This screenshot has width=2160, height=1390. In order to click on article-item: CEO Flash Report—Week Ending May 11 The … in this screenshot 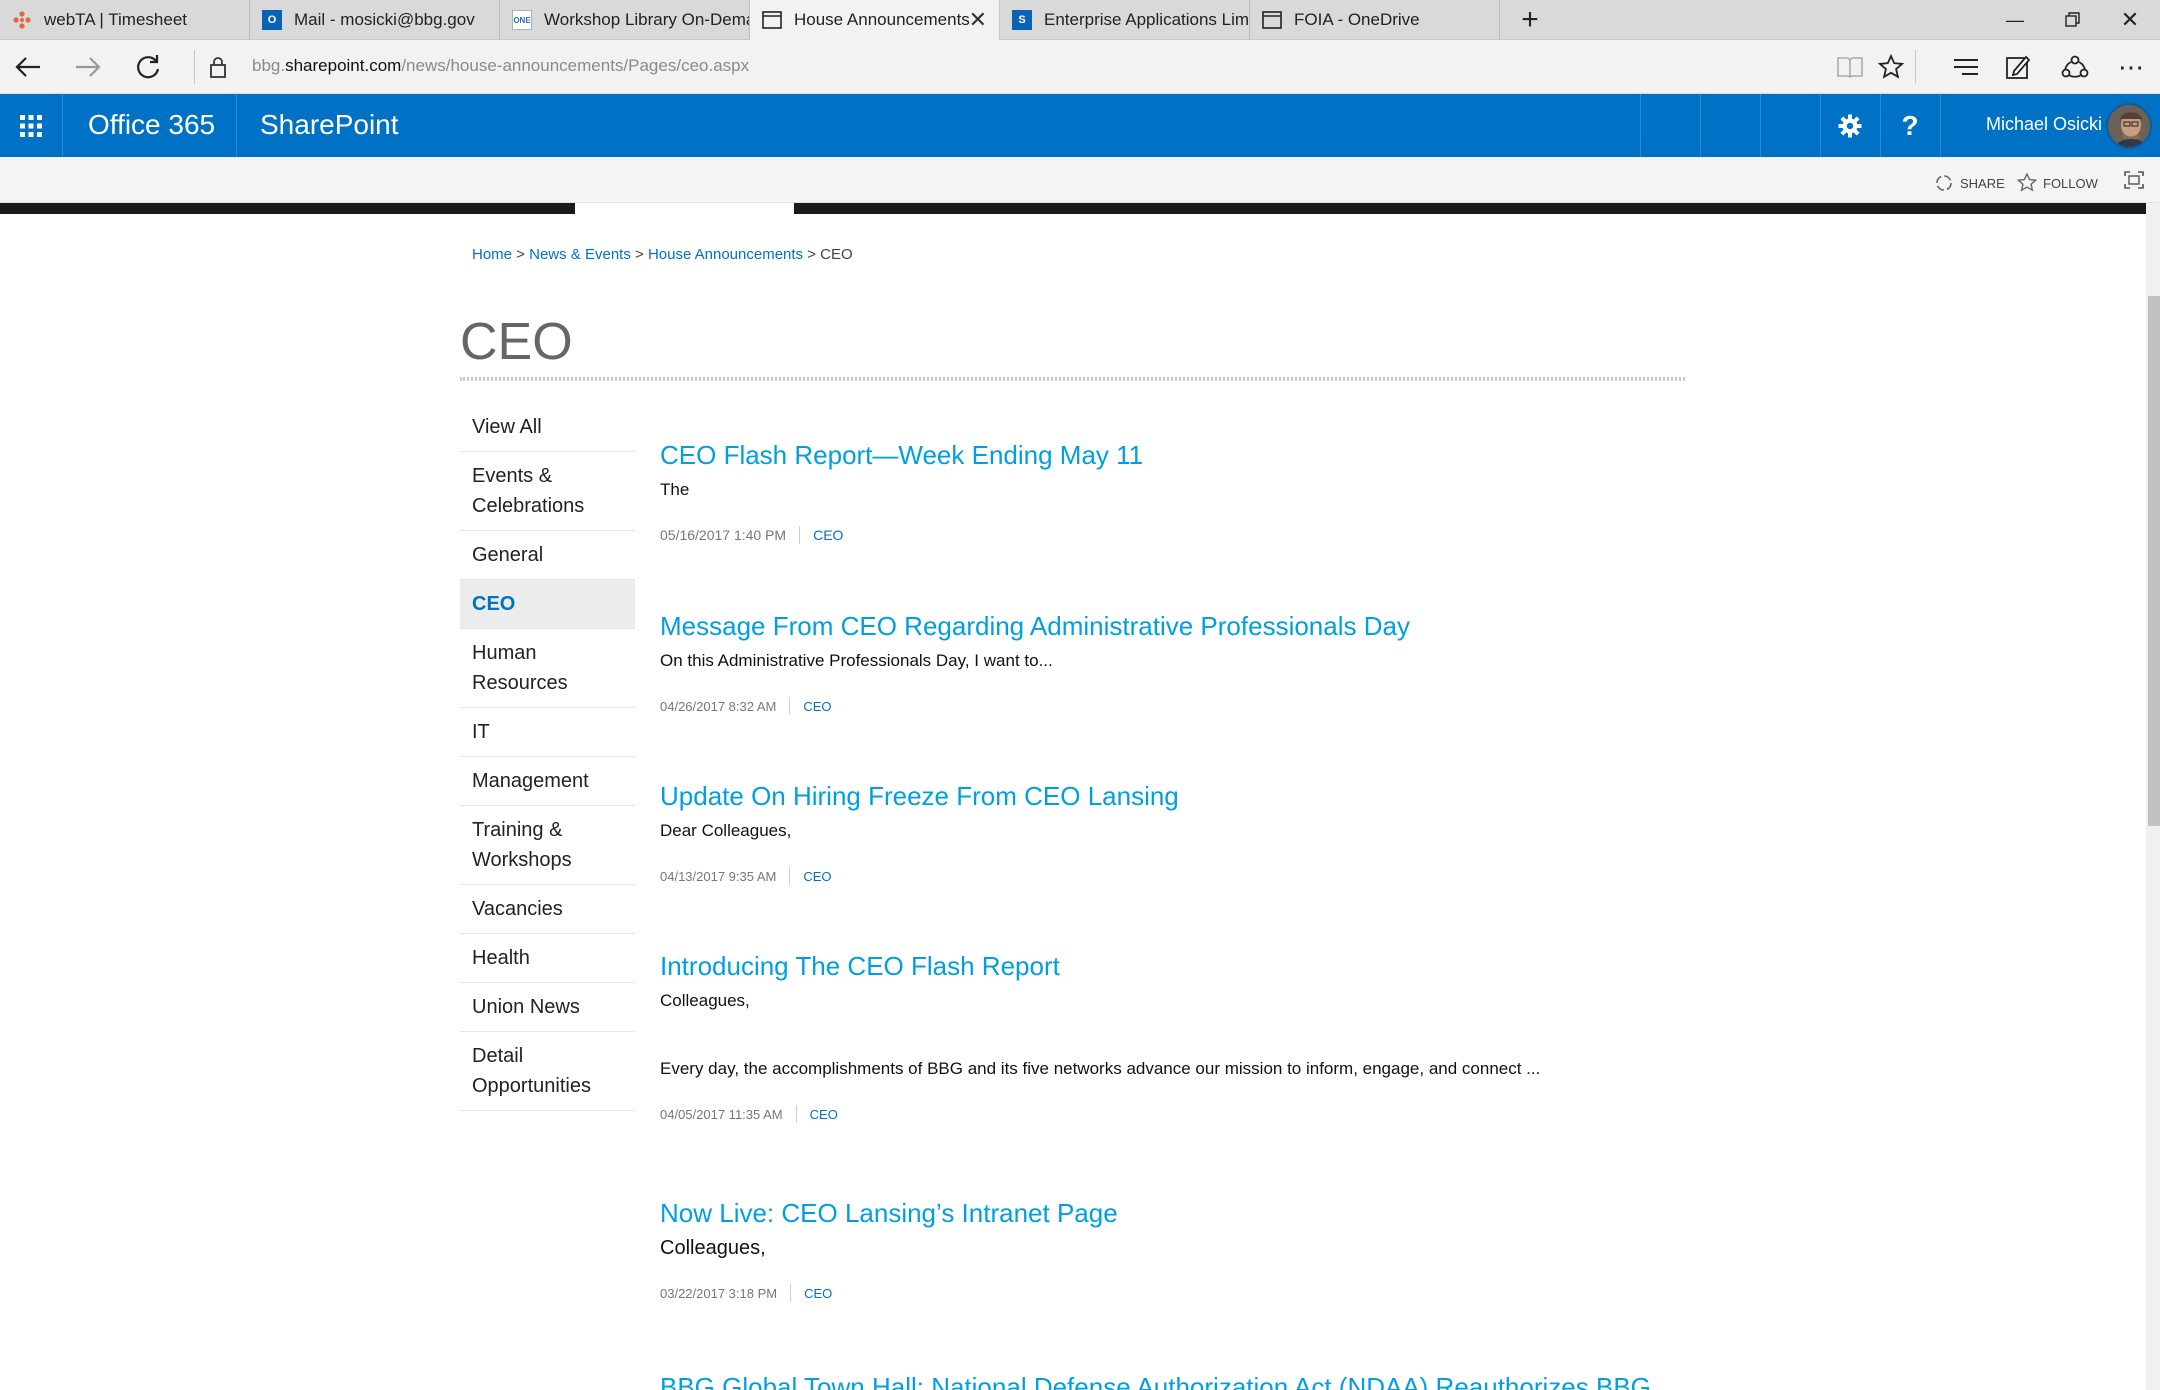, I will do `click(1190, 491)`.